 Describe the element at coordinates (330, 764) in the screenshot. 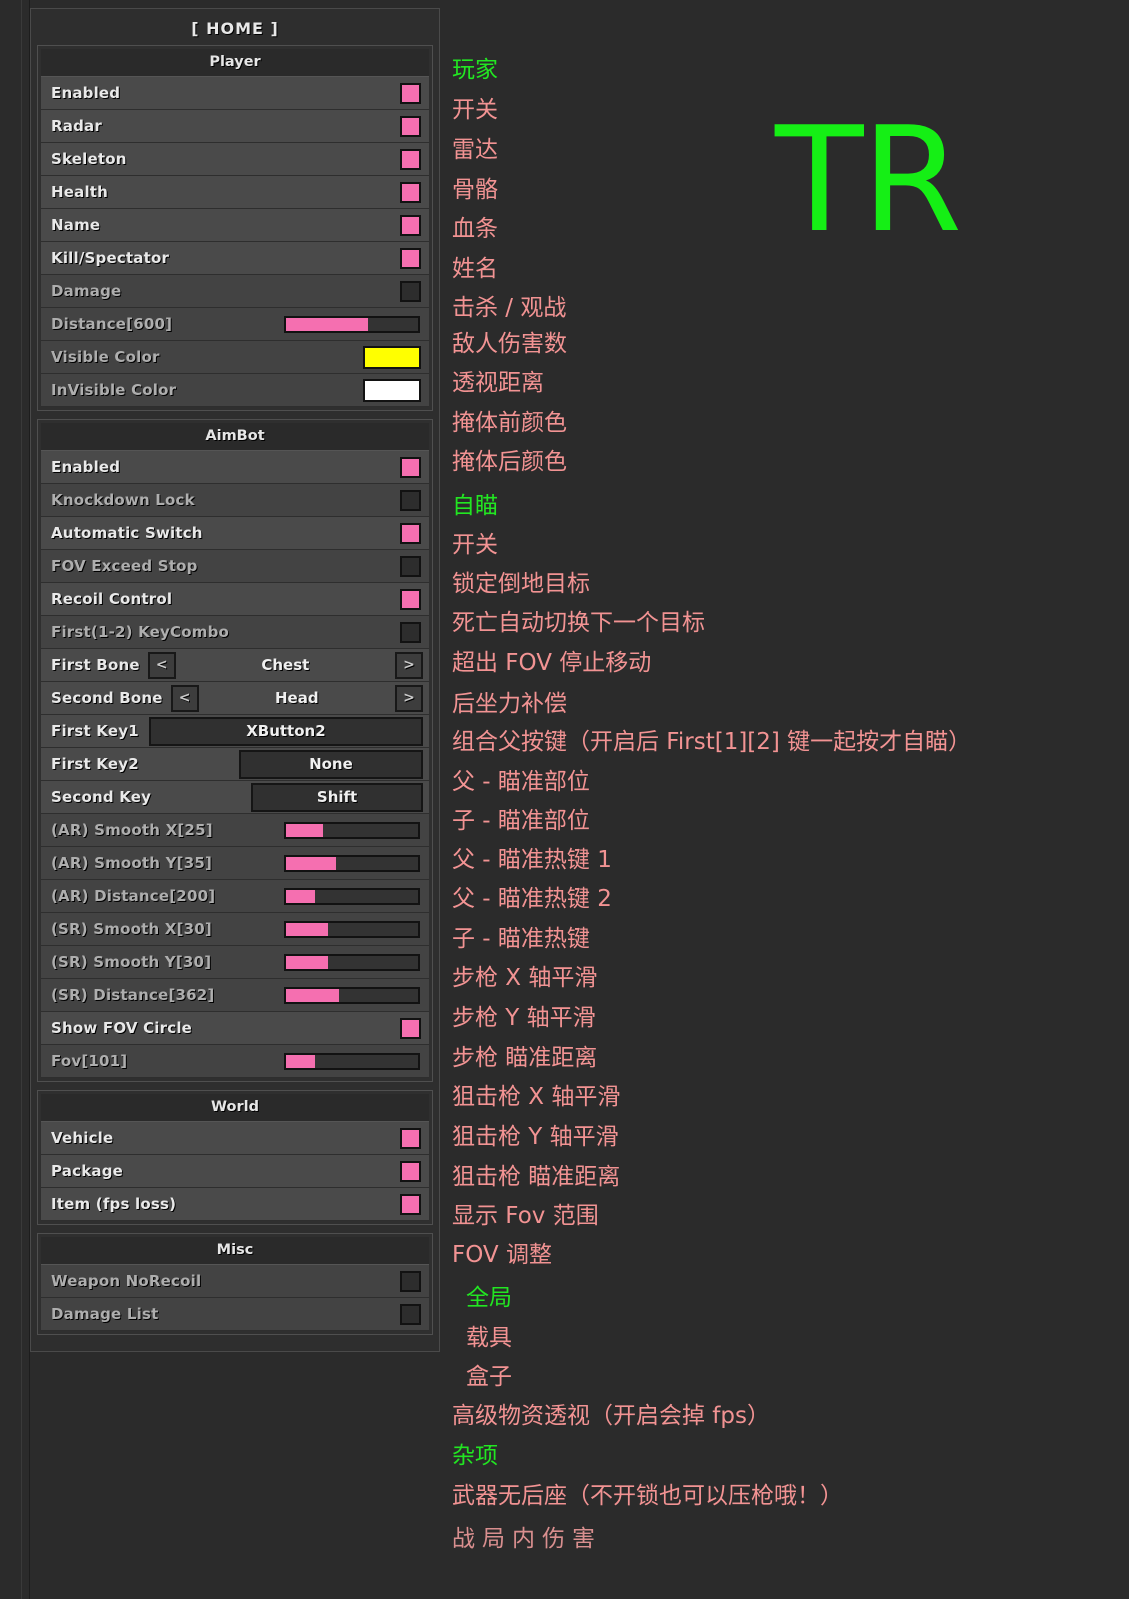

I see `keybind-button: None` at that location.